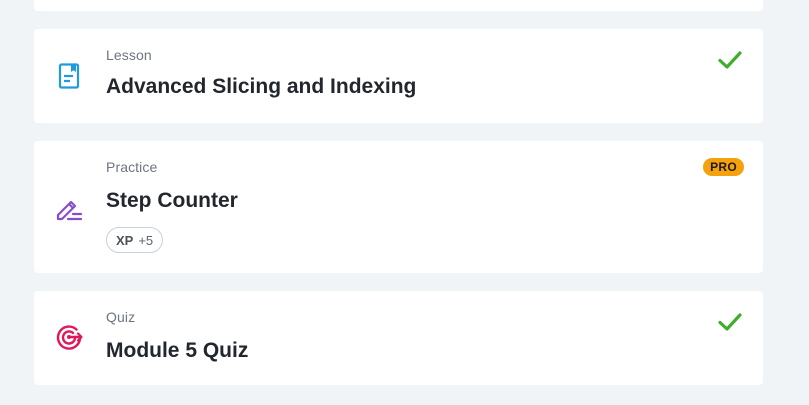  I want to click on practice-pencil-icon, so click(69, 210).